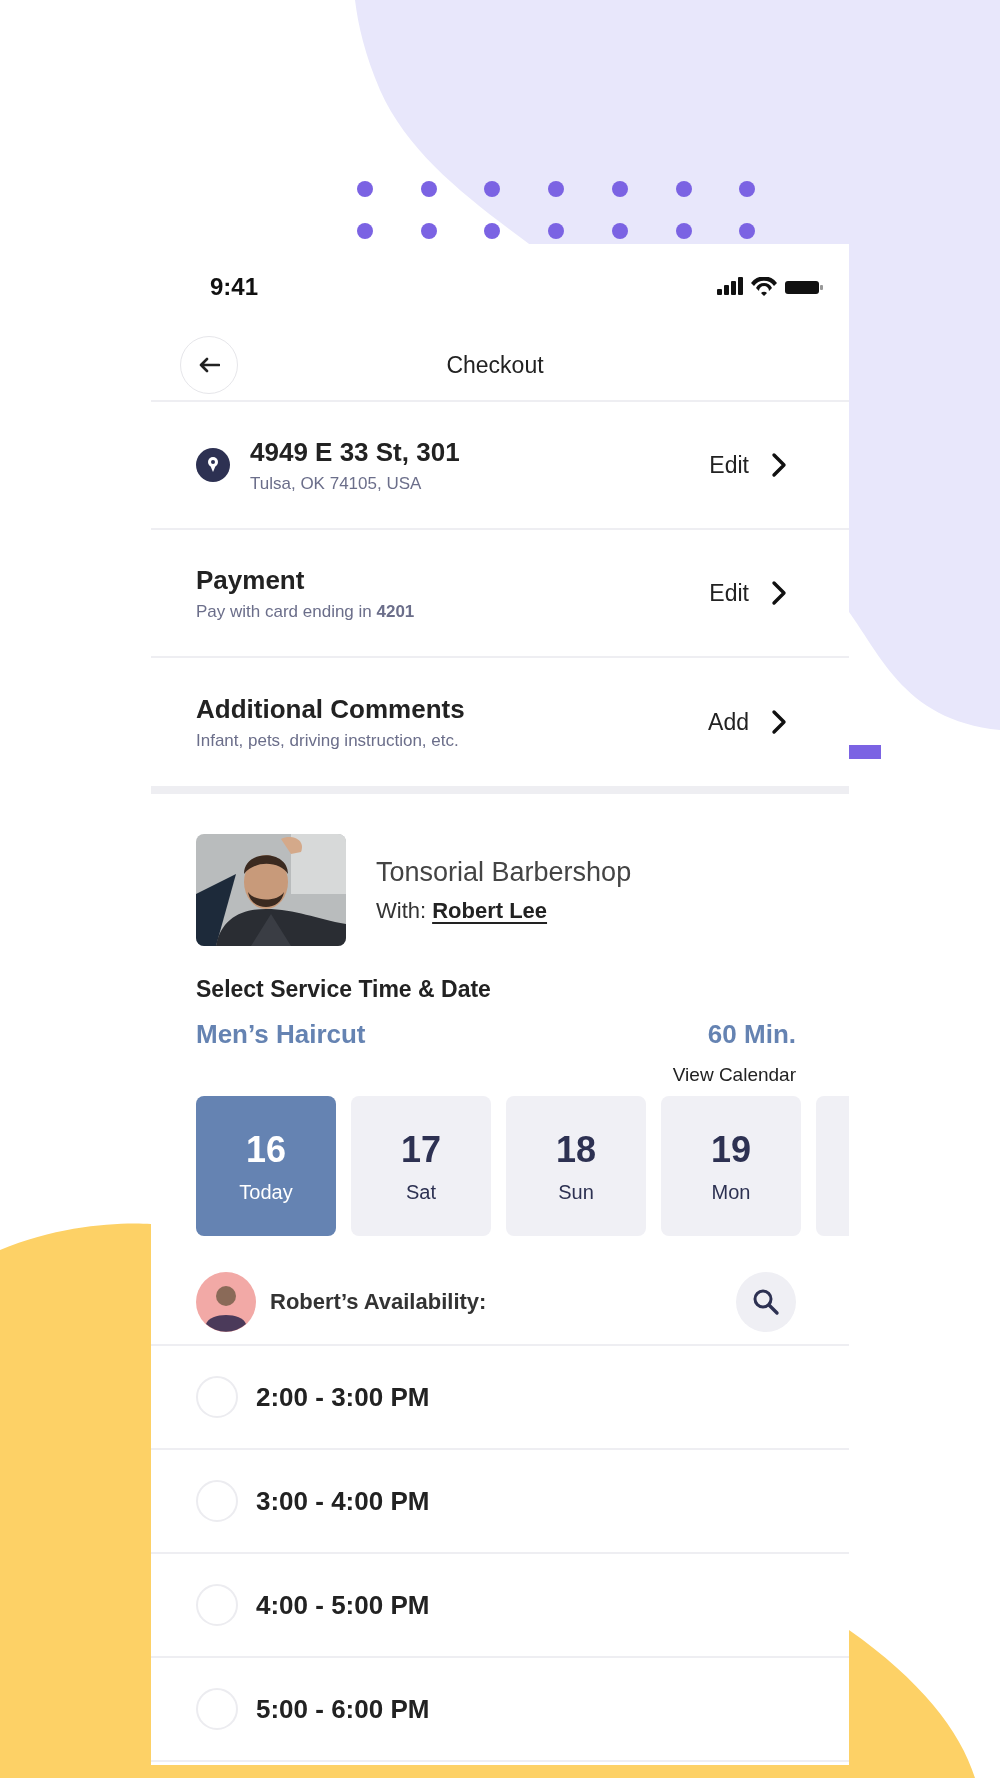 This screenshot has height=1778, width=1000. I want to click on back-arrow-icon, so click(209, 365).